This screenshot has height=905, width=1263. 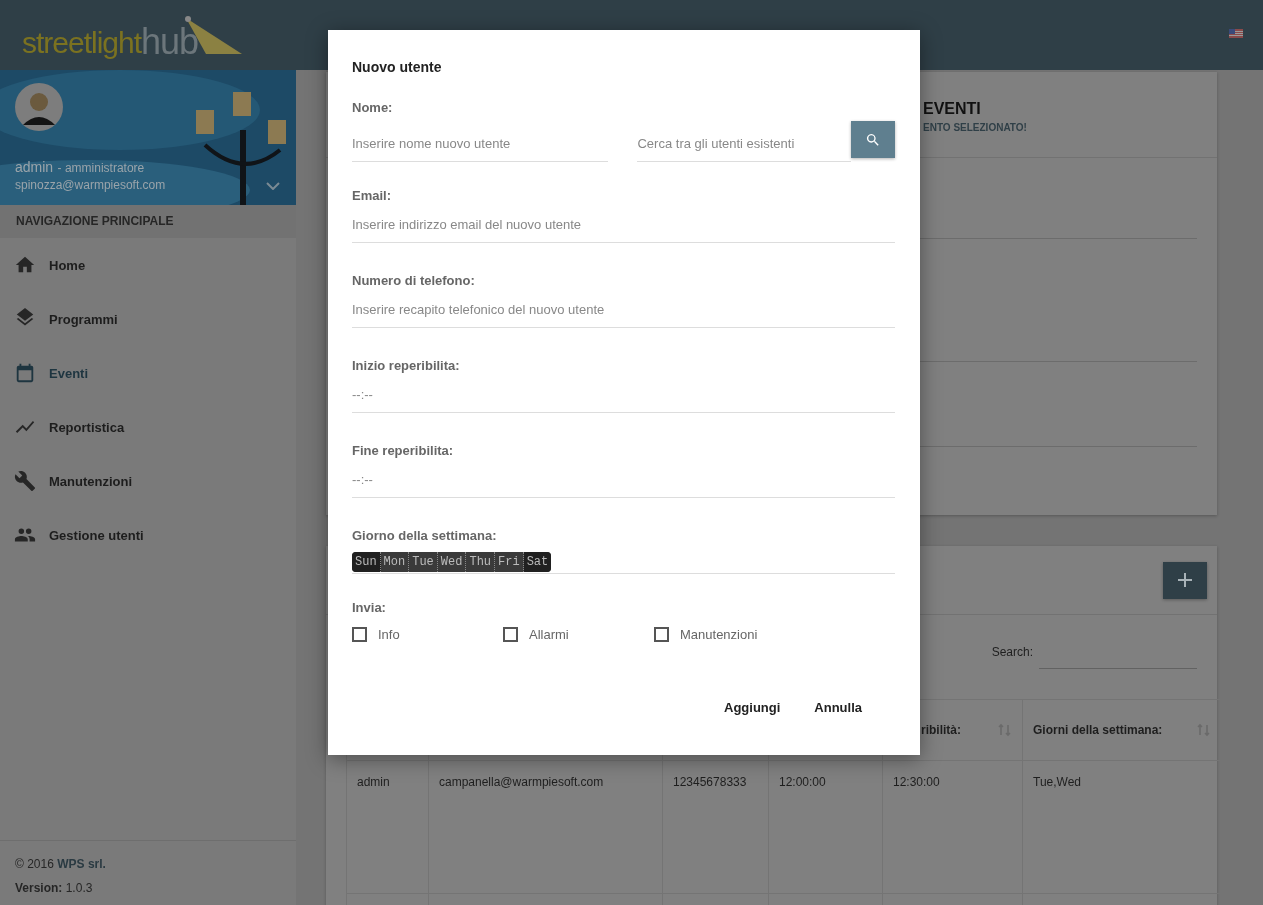 I want to click on card-subtitle: ENTO SELEZIONATO!, so click(x=975, y=127).